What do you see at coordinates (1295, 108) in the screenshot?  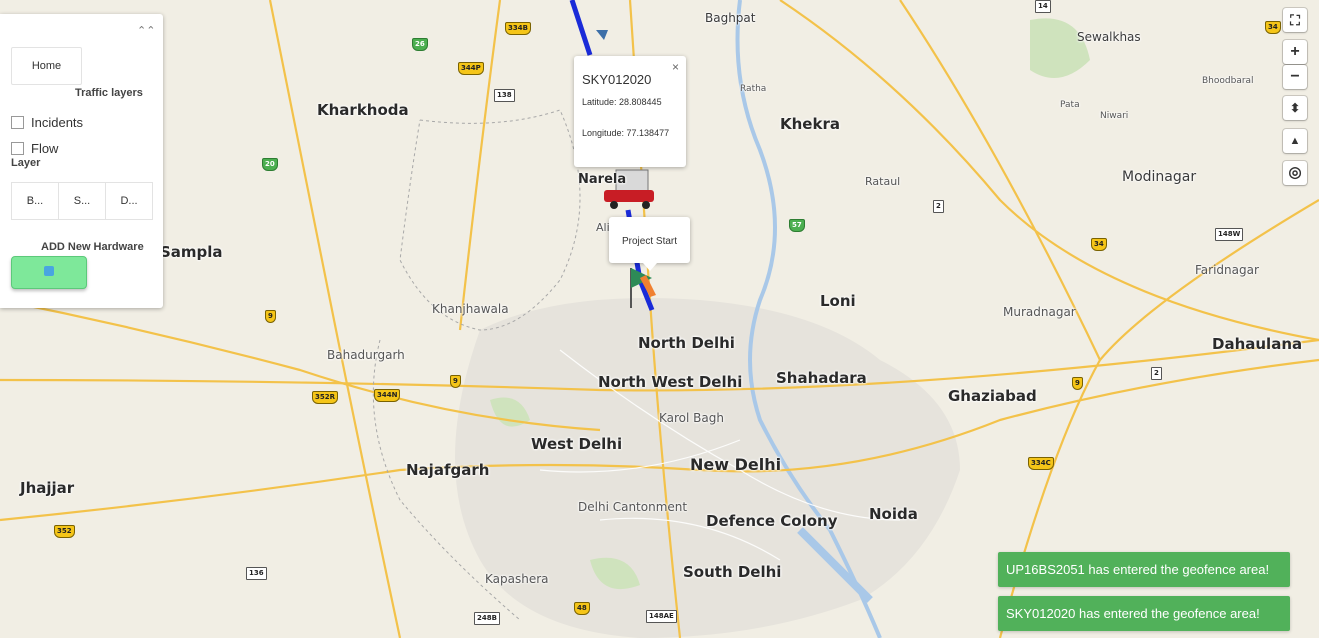 I see `compass-button: ⬍` at bounding box center [1295, 108].